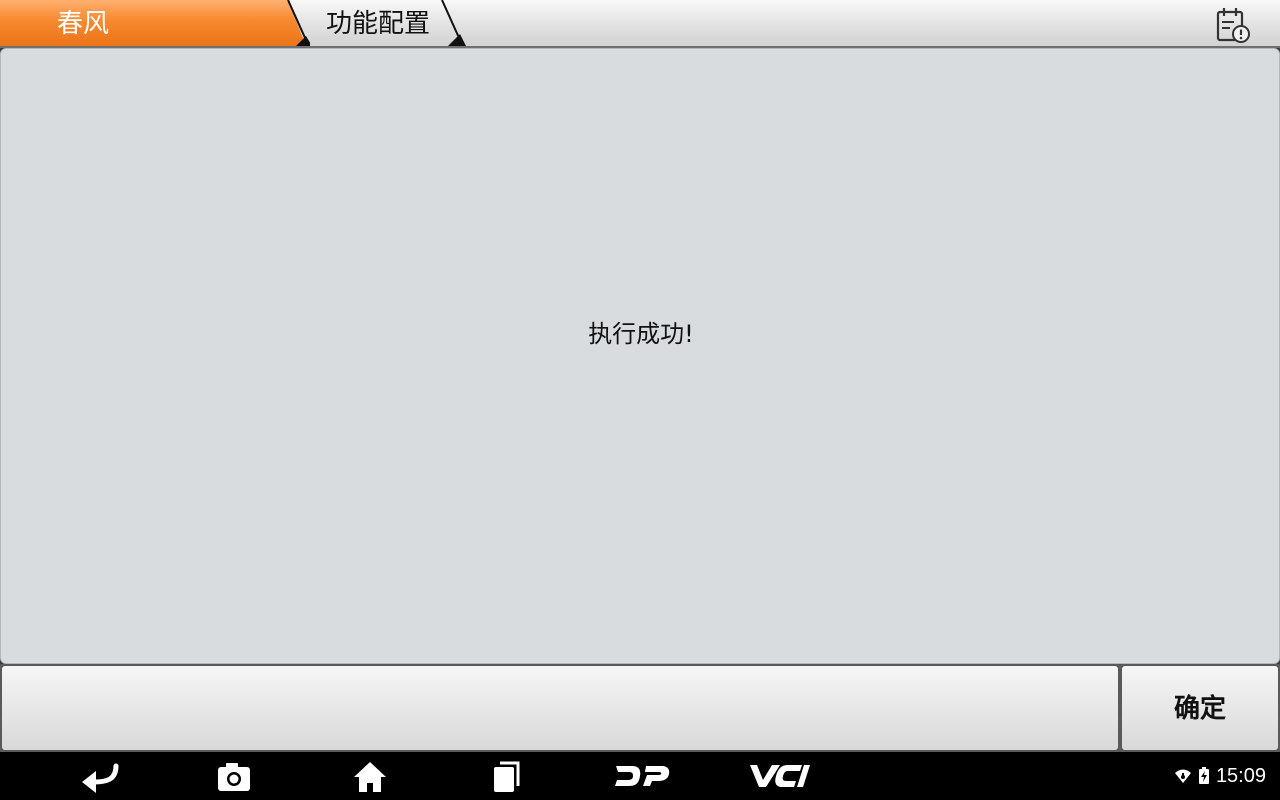  What do you see at coordinates (1203, 775) in the screenshot?
I see `battery-icon` at bounding box center [1203, 775].